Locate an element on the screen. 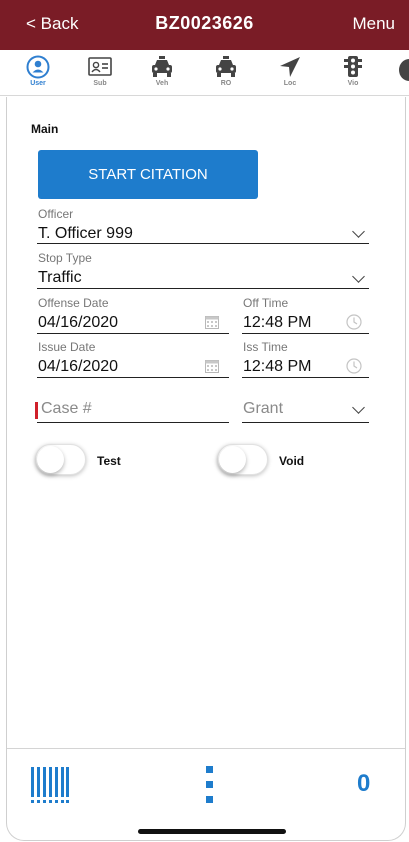 The image size is (409, 842). tab-loc: Loc is located at coordinates (290, 75).